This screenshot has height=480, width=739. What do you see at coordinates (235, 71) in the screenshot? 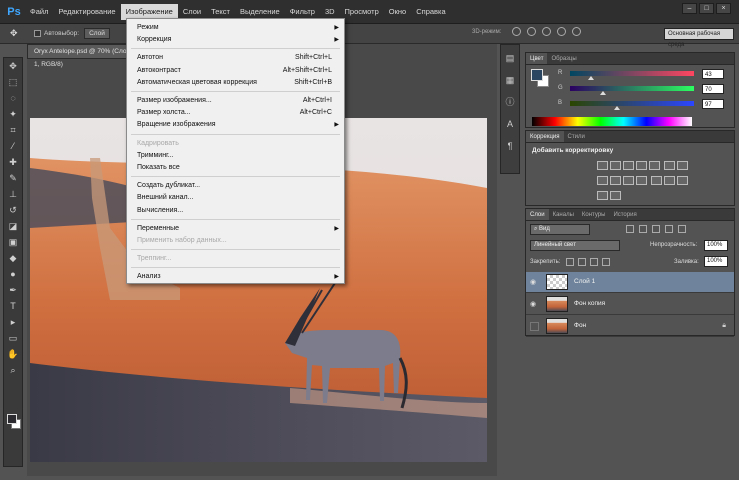
I see `image-menu-item: Автоконтраст Alt+Shift+Ctrl+L` at bounding box center [235, 71].